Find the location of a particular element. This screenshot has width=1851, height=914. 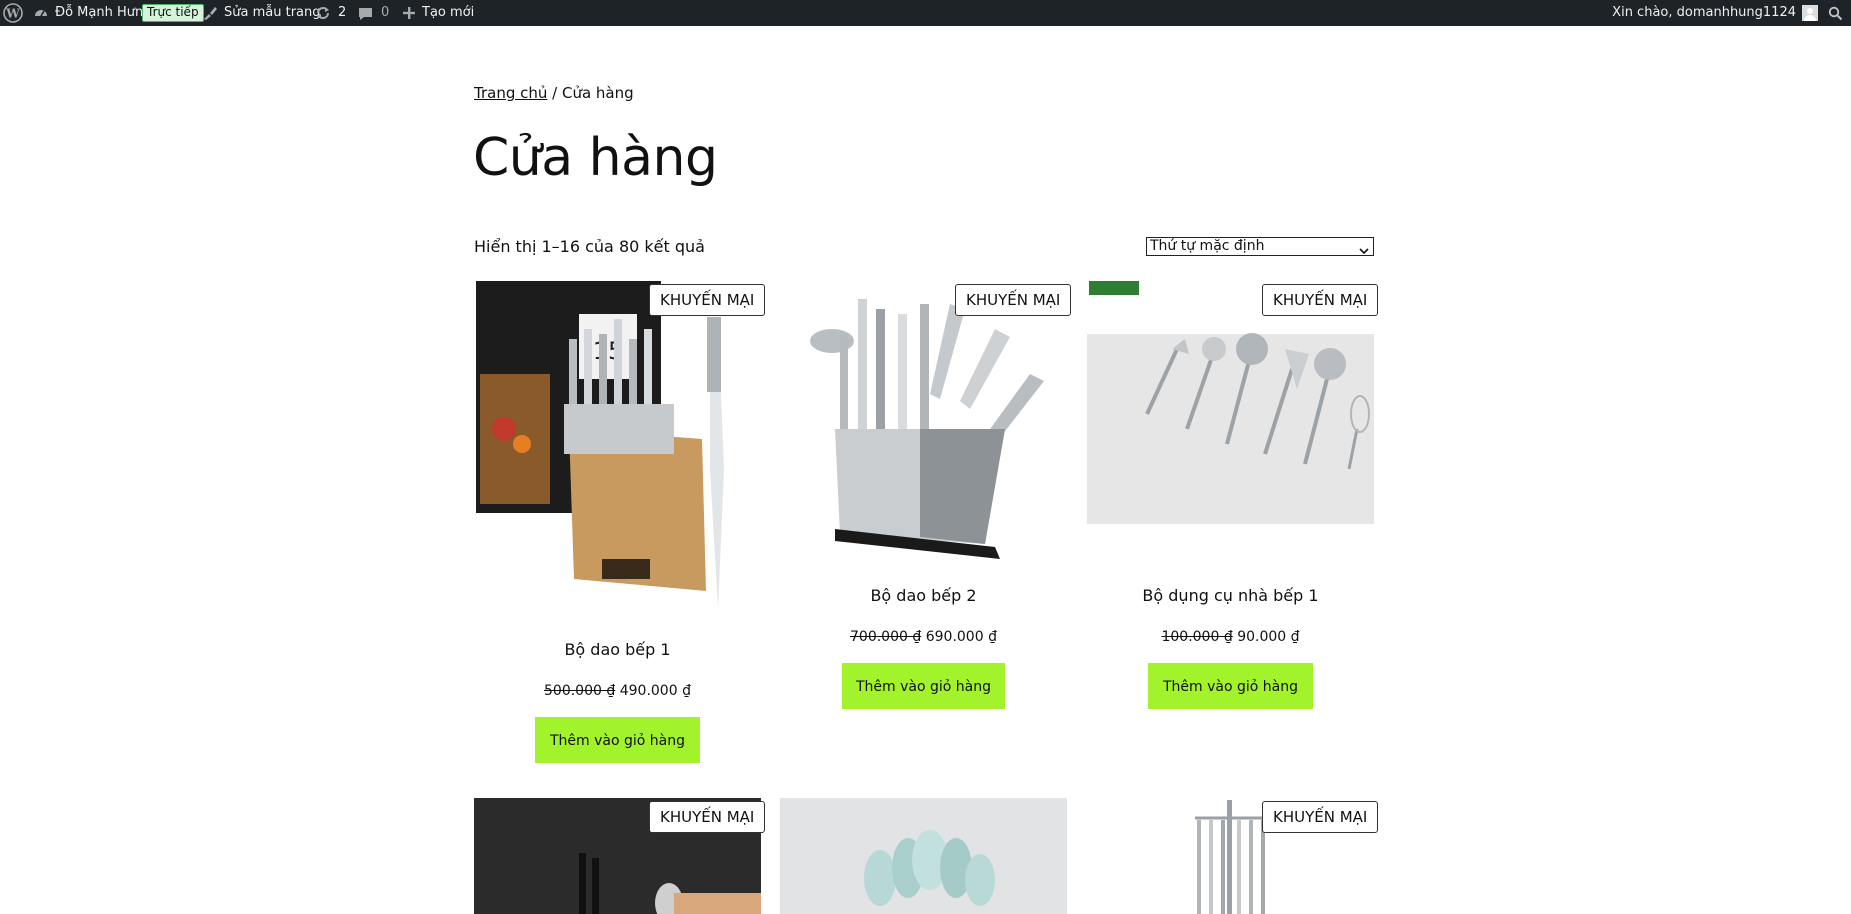

brush-icon is located at coordinates (210, 13).